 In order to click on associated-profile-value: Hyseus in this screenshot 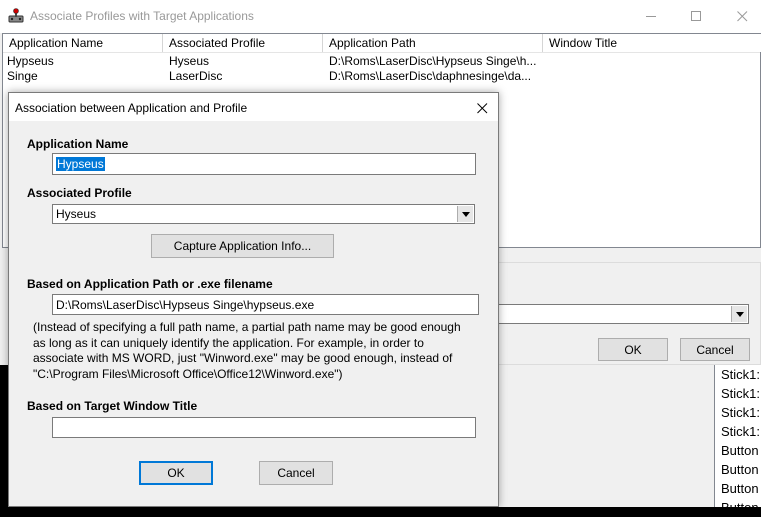, I will do `click(76, 214)`.